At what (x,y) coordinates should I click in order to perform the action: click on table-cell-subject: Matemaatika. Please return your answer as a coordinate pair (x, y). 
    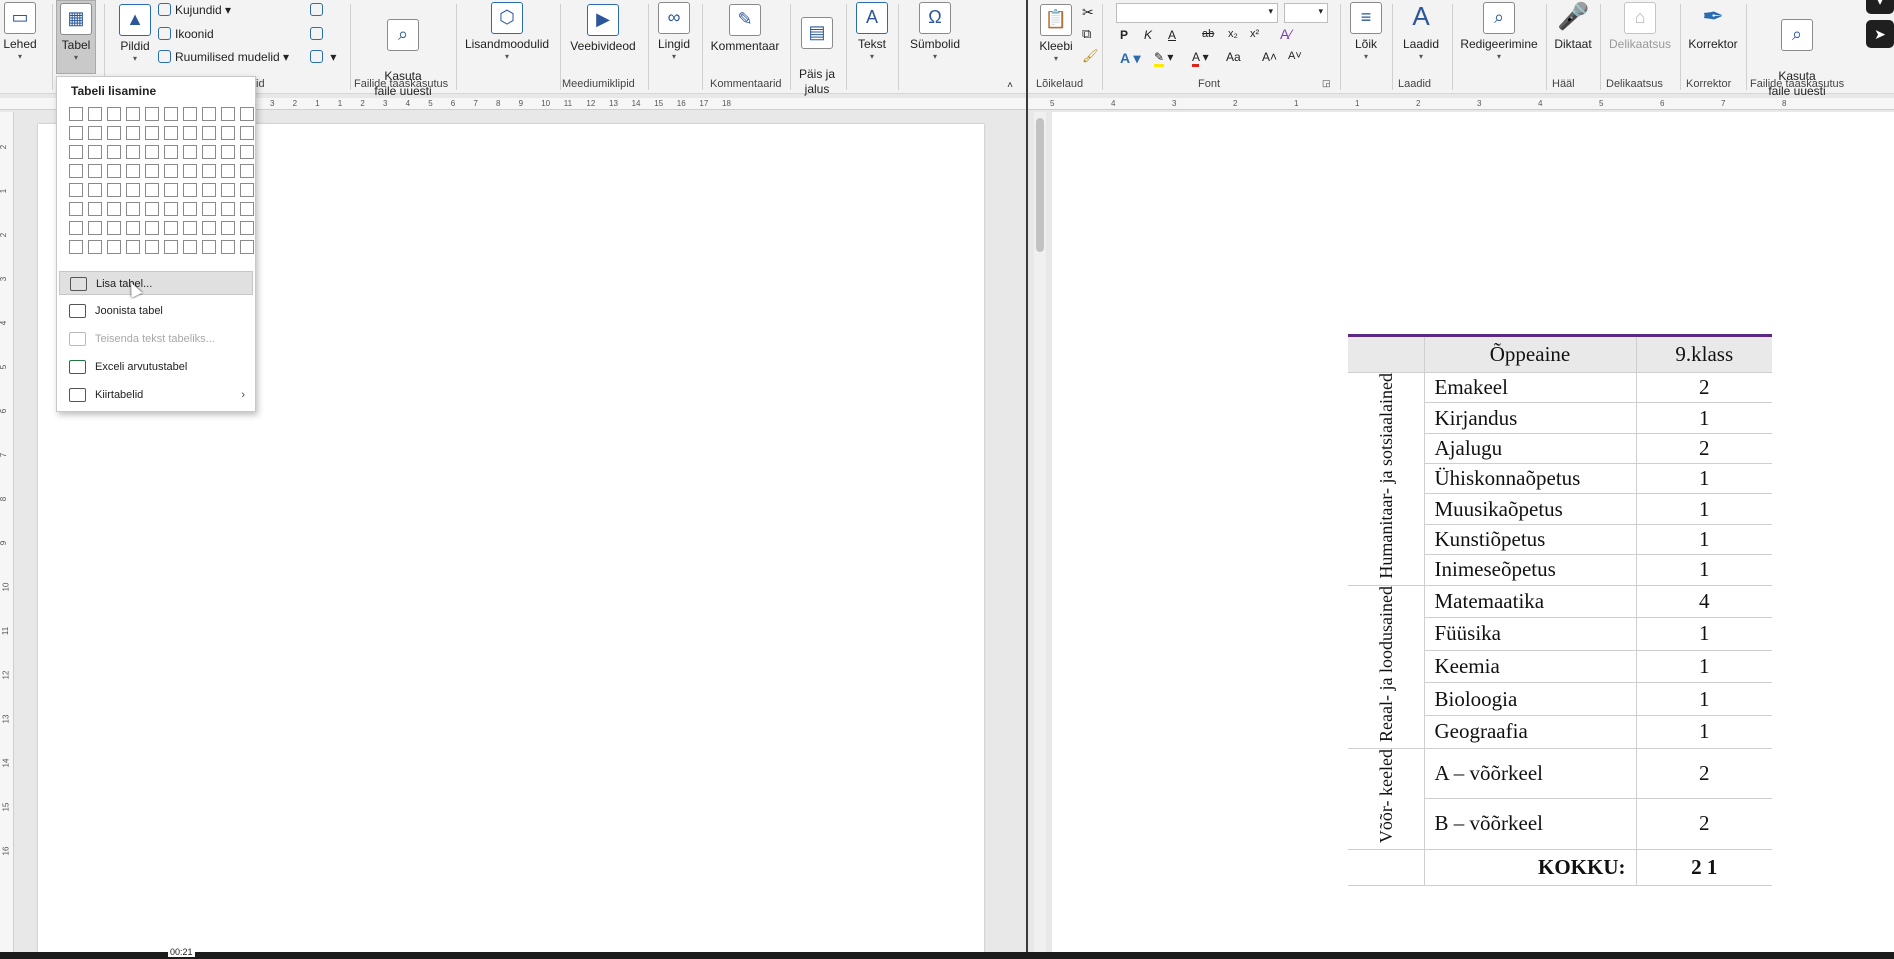
    Looking at the image, I should click on (1530, 602).